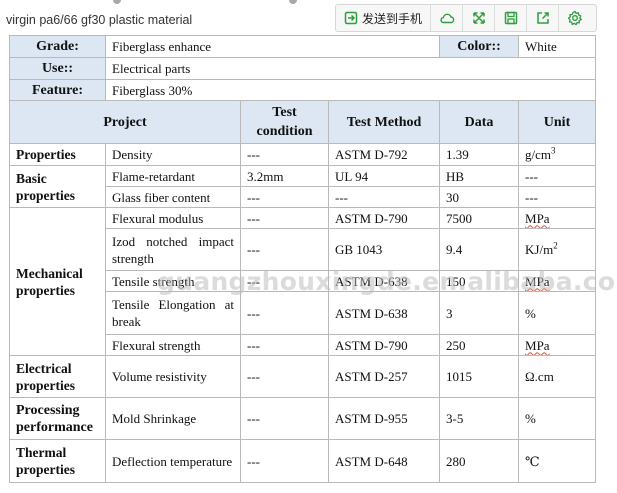 This screenshot has height=493, width=617. I want to click on unit-cell: Ω.cm, so click(557, 376).